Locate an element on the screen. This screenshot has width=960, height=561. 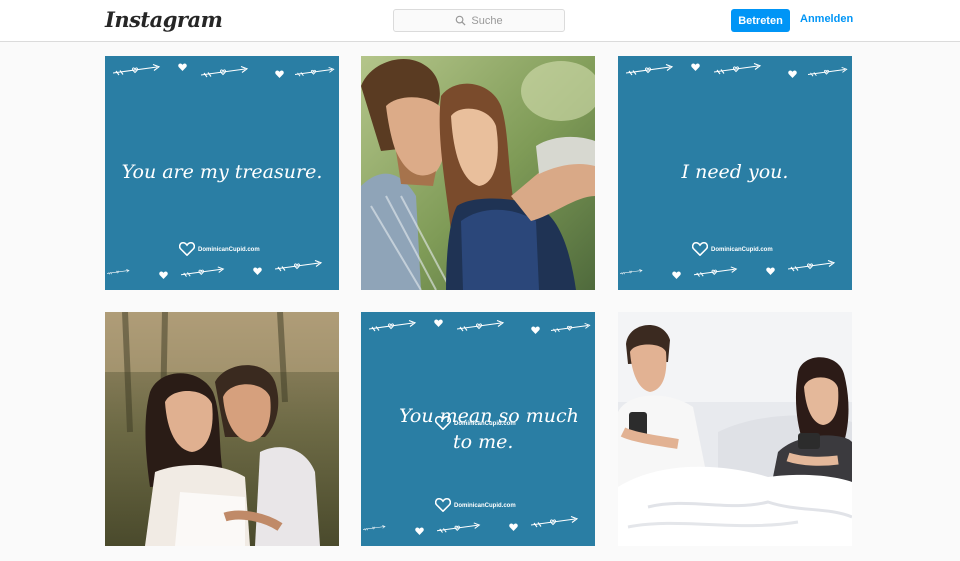
couple-in-bed-with-phones-photo is located at coordinates (735, 429).